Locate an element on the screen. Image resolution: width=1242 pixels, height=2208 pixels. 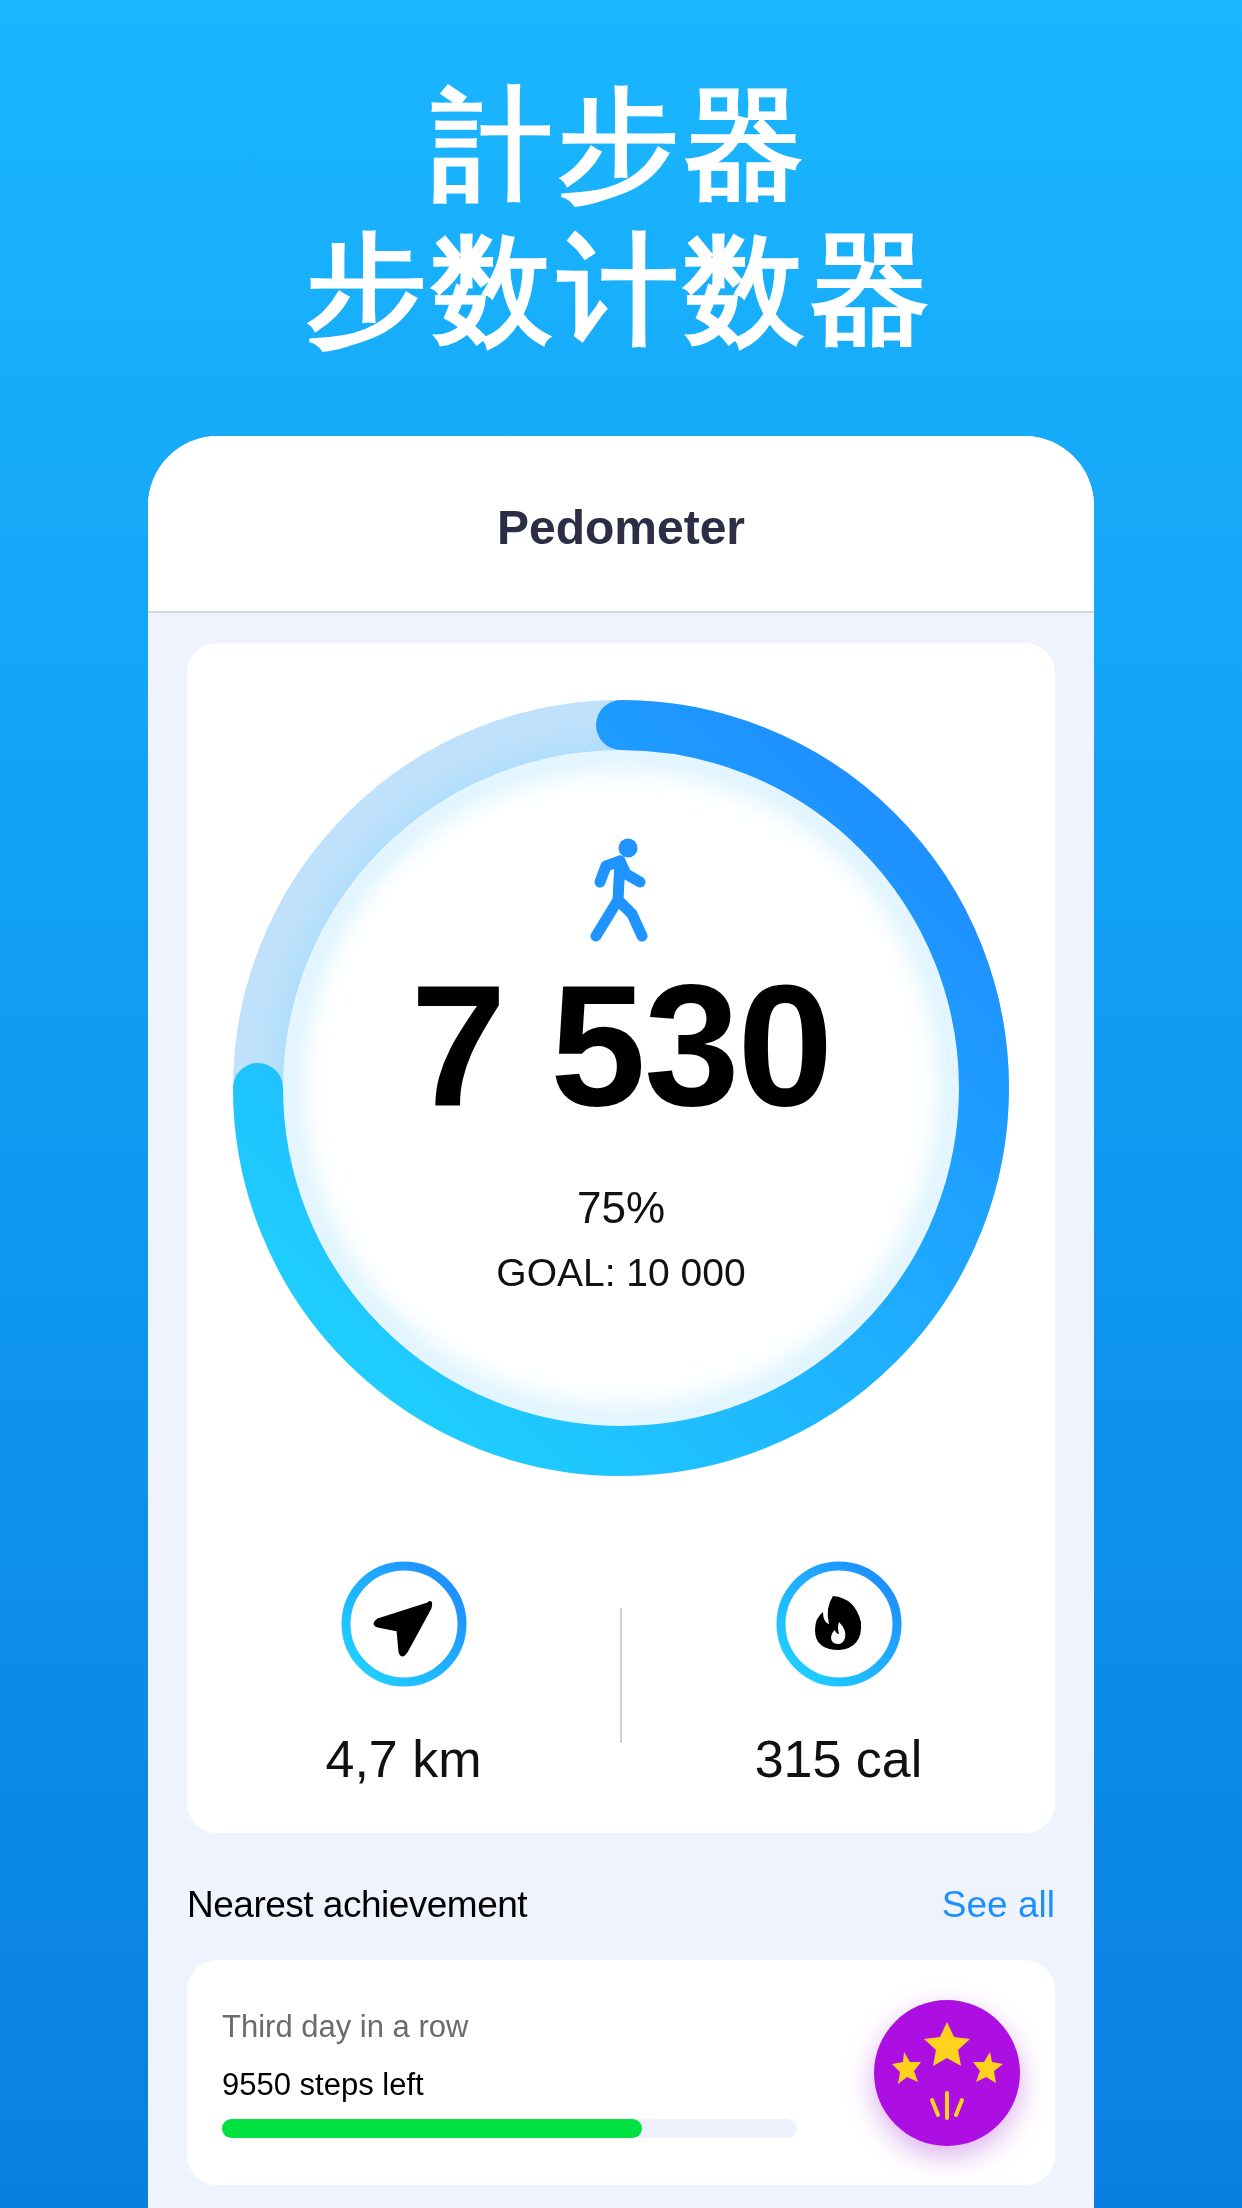
see-all-link: See all is located at coordinates (998, 1905).